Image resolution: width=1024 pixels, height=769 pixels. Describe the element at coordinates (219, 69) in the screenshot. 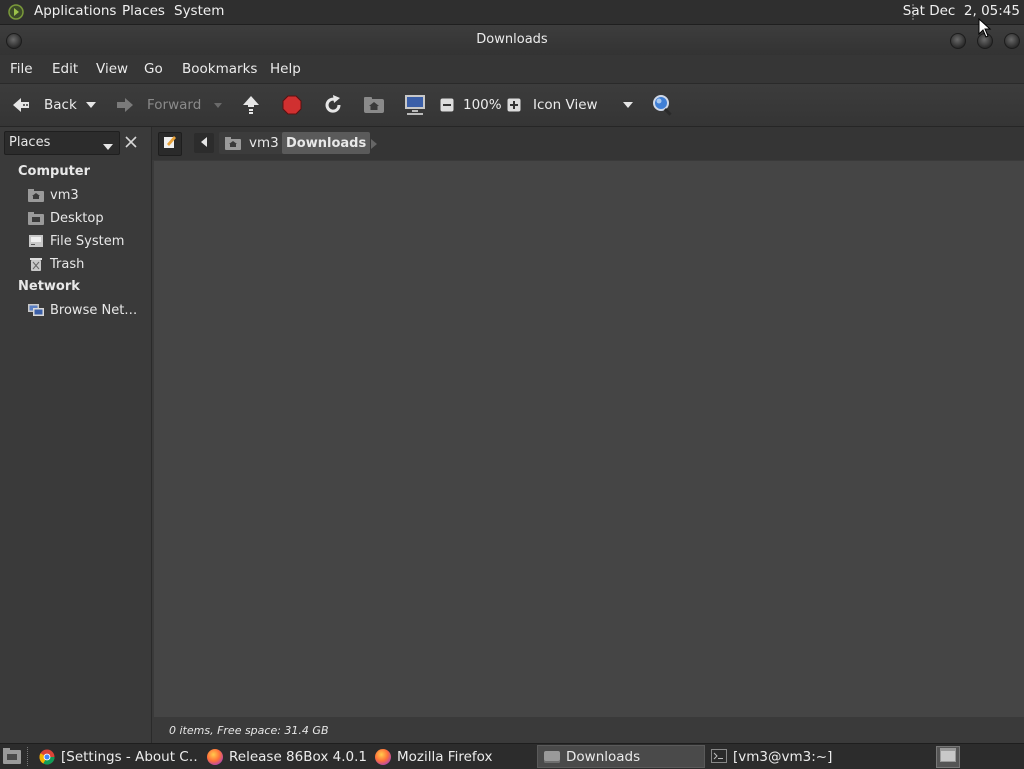

I see `menu-bookmarks: Bookmarks` at that location.